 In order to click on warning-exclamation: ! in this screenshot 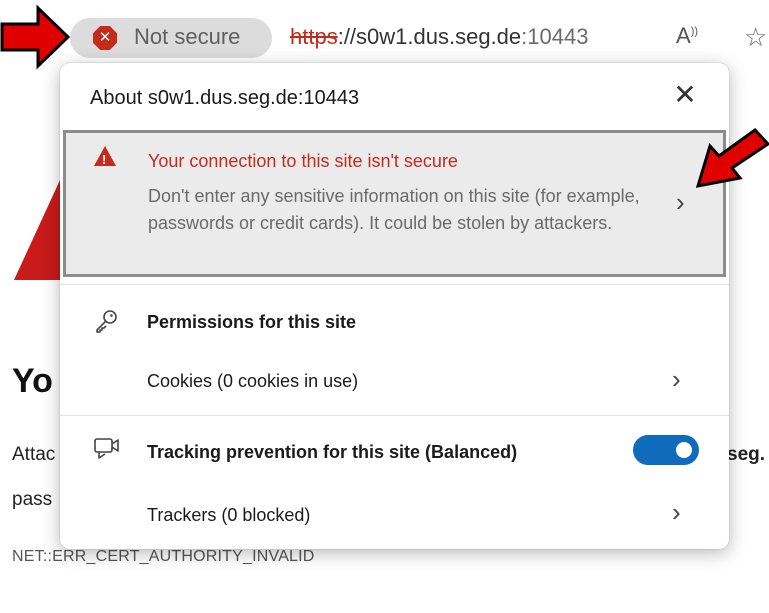, I will do `click(104, 159)`.